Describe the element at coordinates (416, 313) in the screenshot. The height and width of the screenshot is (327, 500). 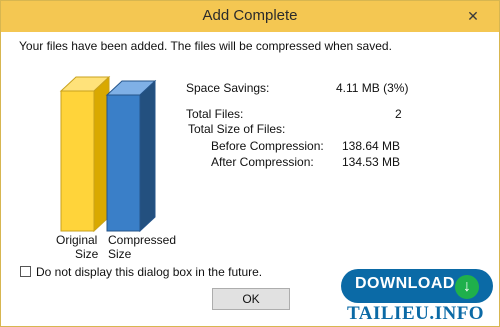
I see `site-name-text: TAILIEU.INFO` at that location.